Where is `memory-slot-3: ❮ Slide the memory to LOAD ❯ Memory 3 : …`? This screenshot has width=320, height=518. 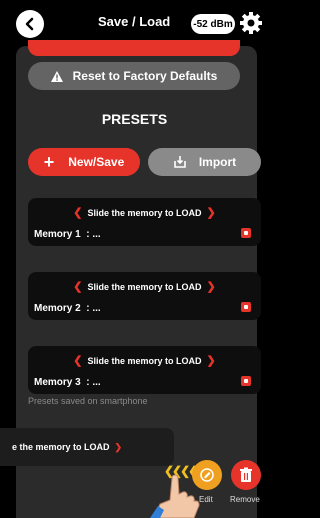 memory-slot-3: ❮ Slide the memory to LOAD ❯ Memory 3 : … is located at coordinates (144, 370).